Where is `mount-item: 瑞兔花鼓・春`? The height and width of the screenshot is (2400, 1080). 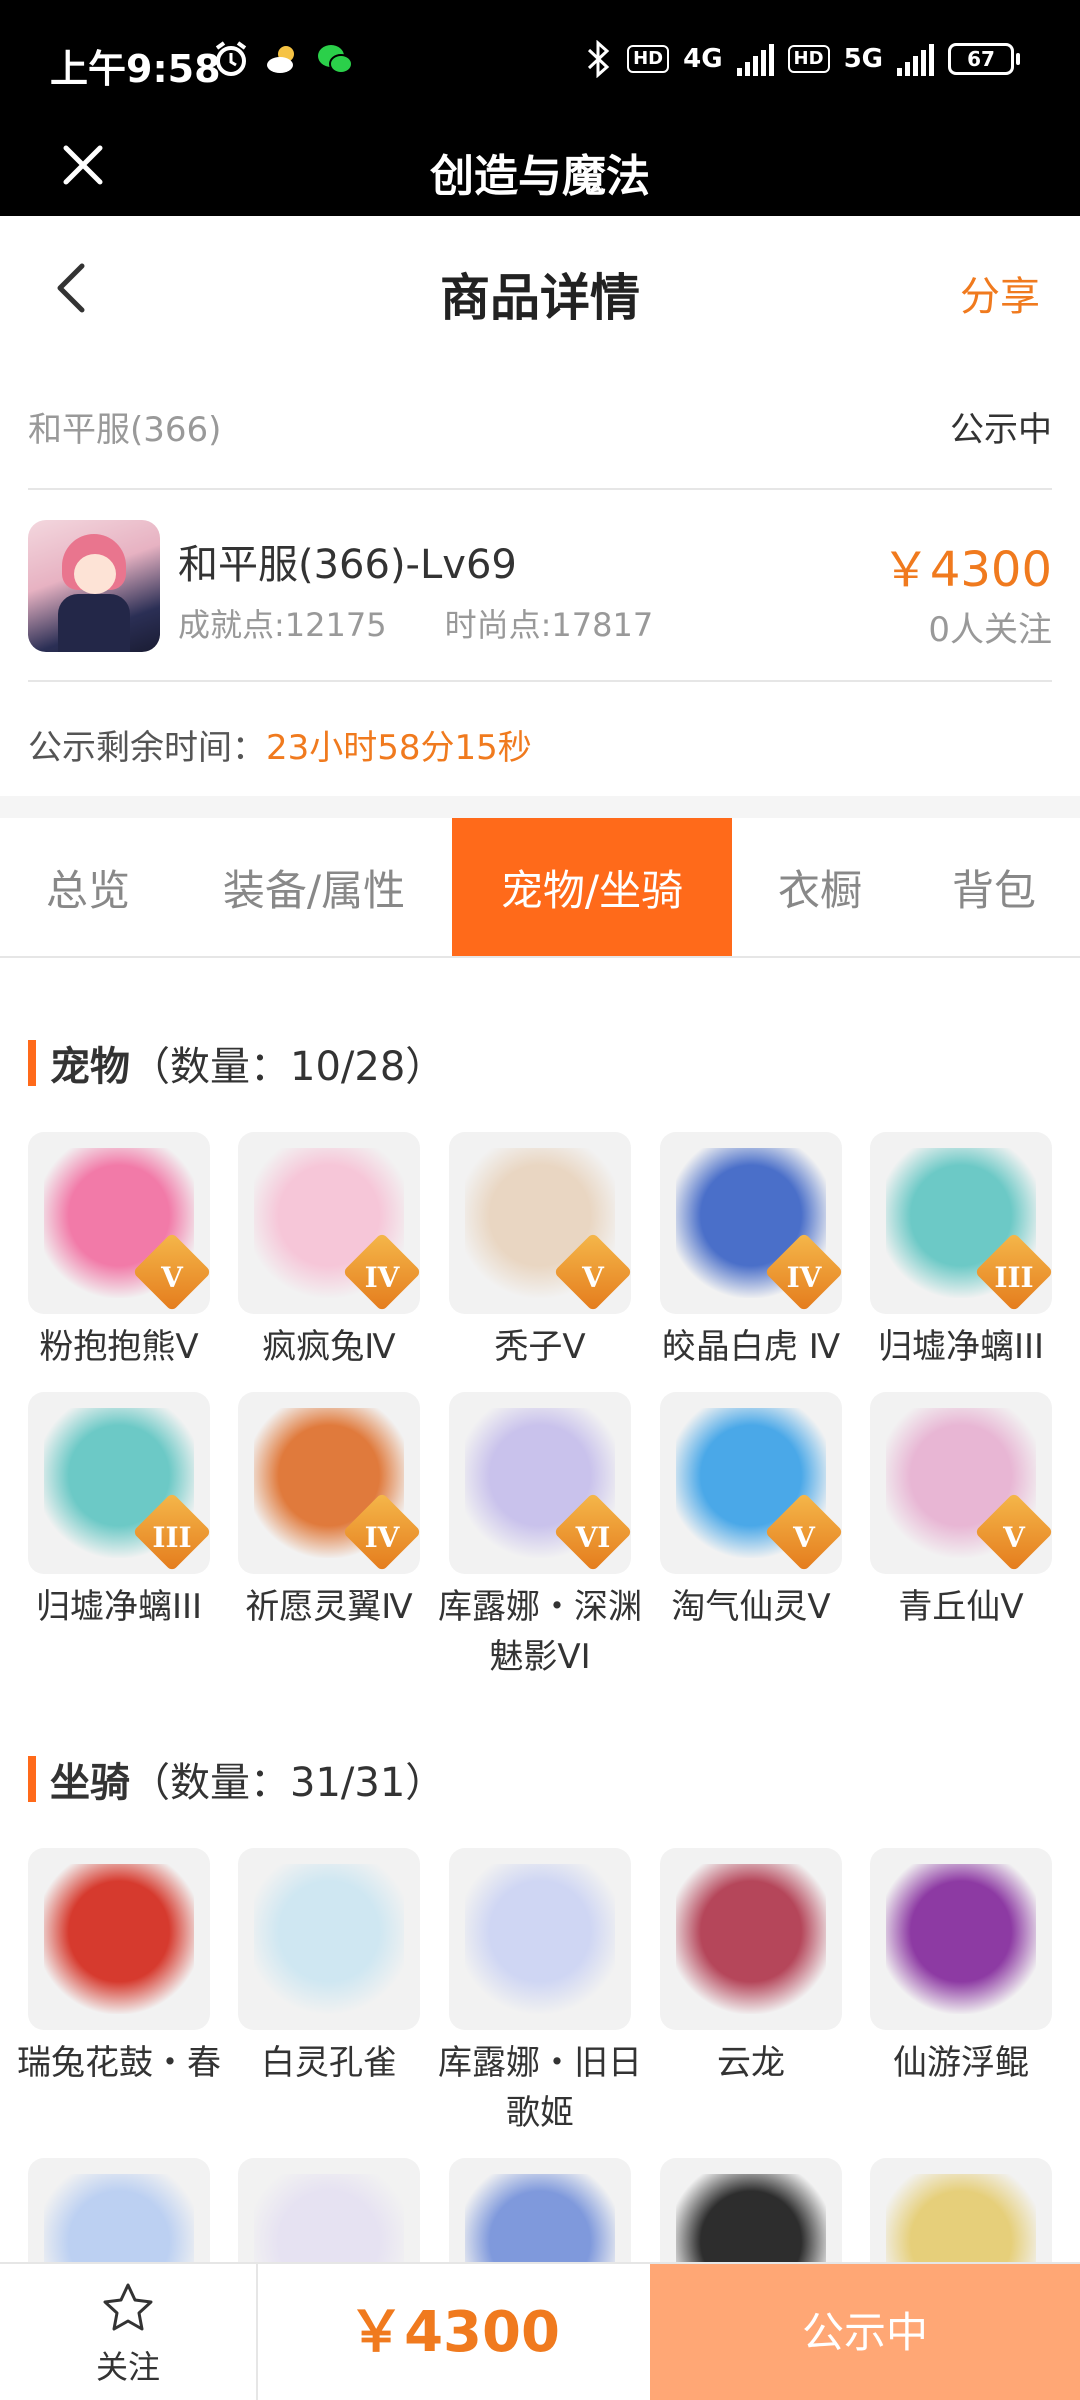 mount-item: 瑞兔花鼓・春 is located at coordinates (119, 1968).